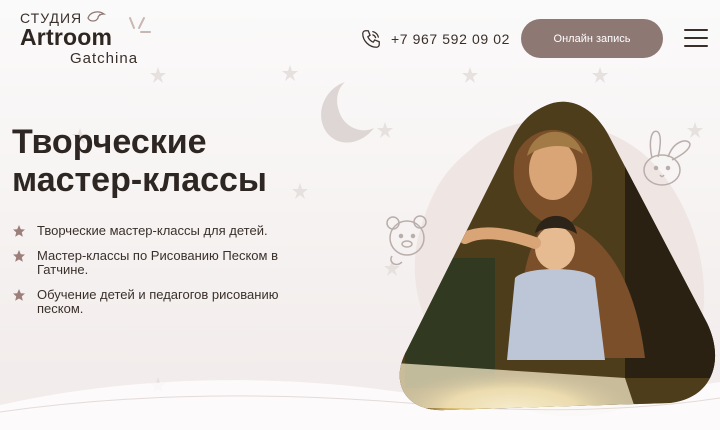 The width and height of the screenshot is (720, 430). What do you see at coordinates (66, 37) in the screenshot?
I see `logo-name: Artroom` at bounding box center [66, 37].